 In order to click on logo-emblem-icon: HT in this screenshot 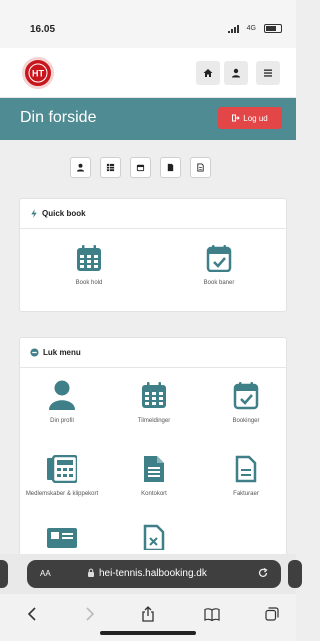, I will do `click(38, 73)`.